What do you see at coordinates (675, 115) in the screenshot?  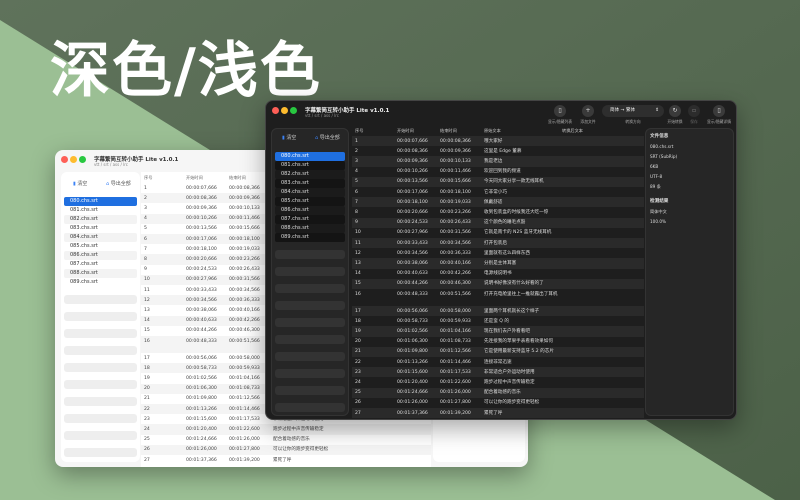 I see `convert-button: ↻ 开始转换` at bounding box center [675, 115].